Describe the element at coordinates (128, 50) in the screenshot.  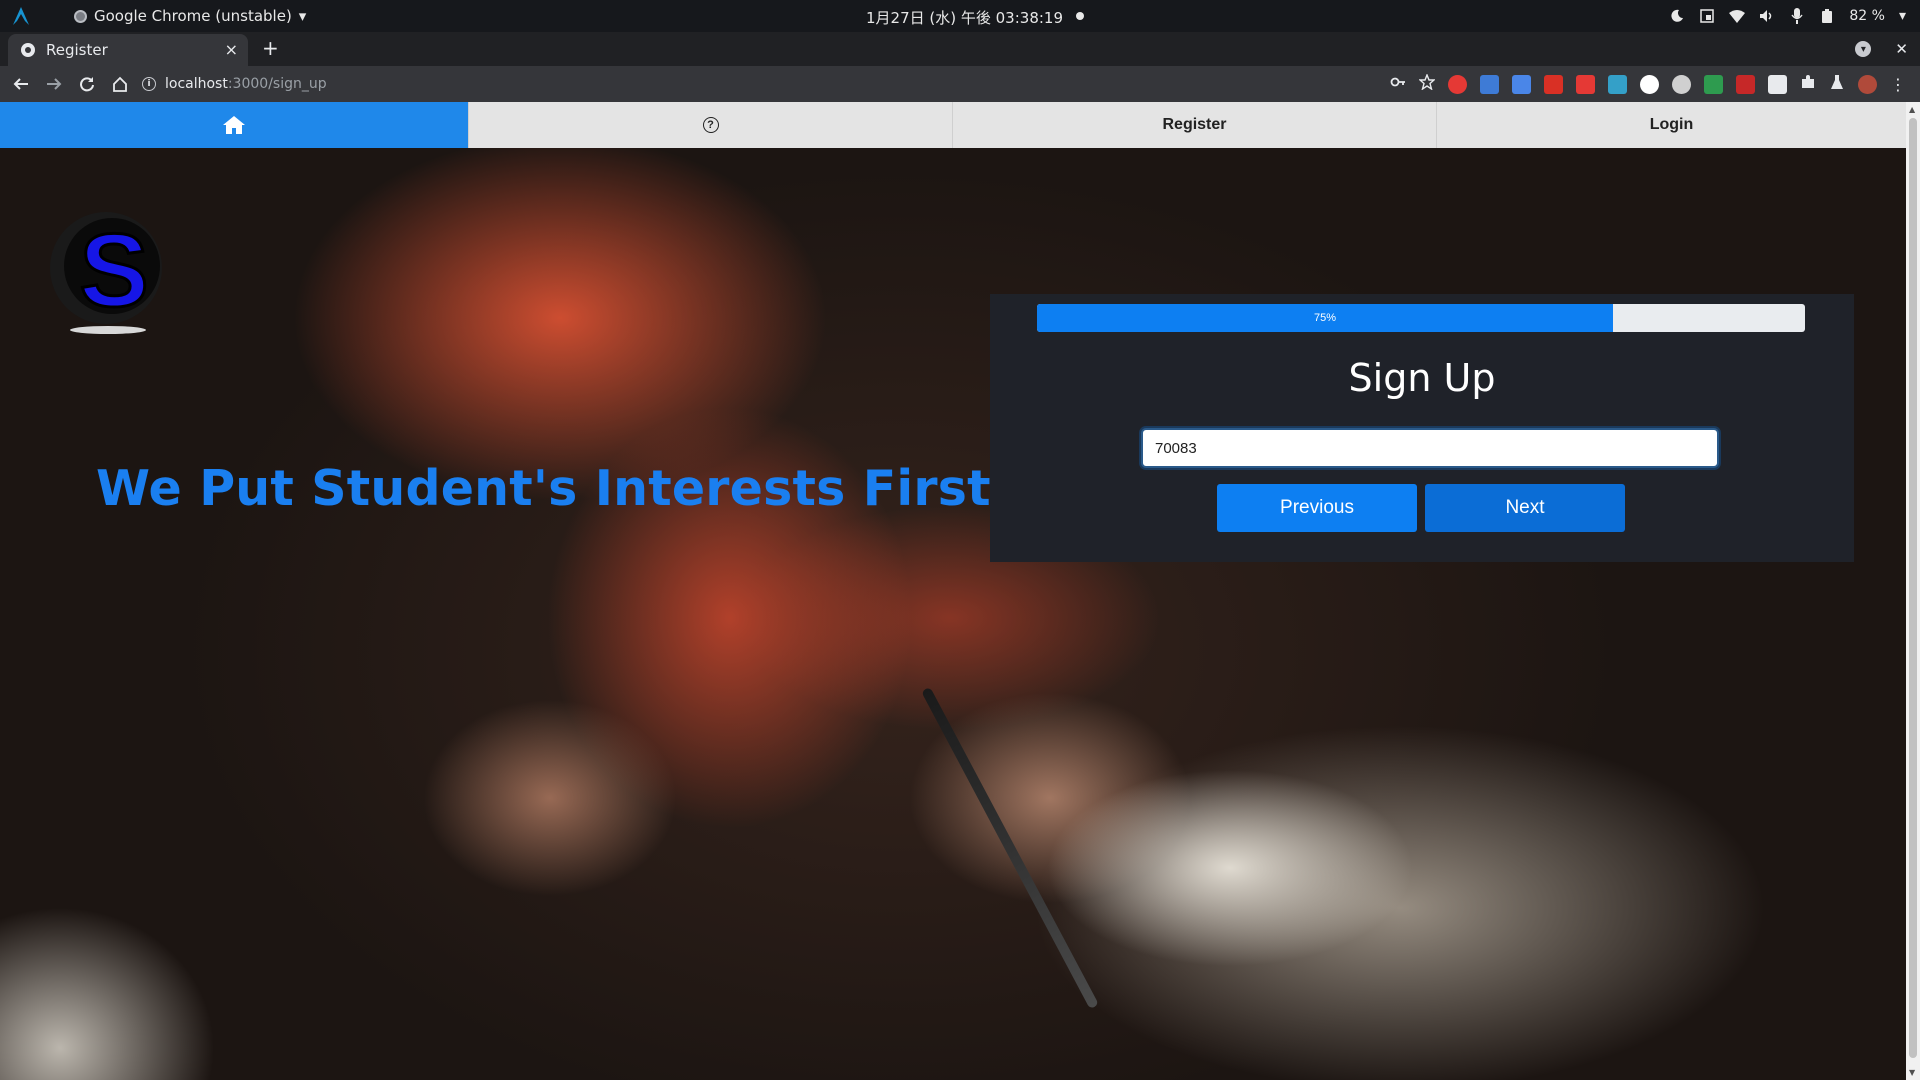
I see `tab-register: Register ×` at that location.